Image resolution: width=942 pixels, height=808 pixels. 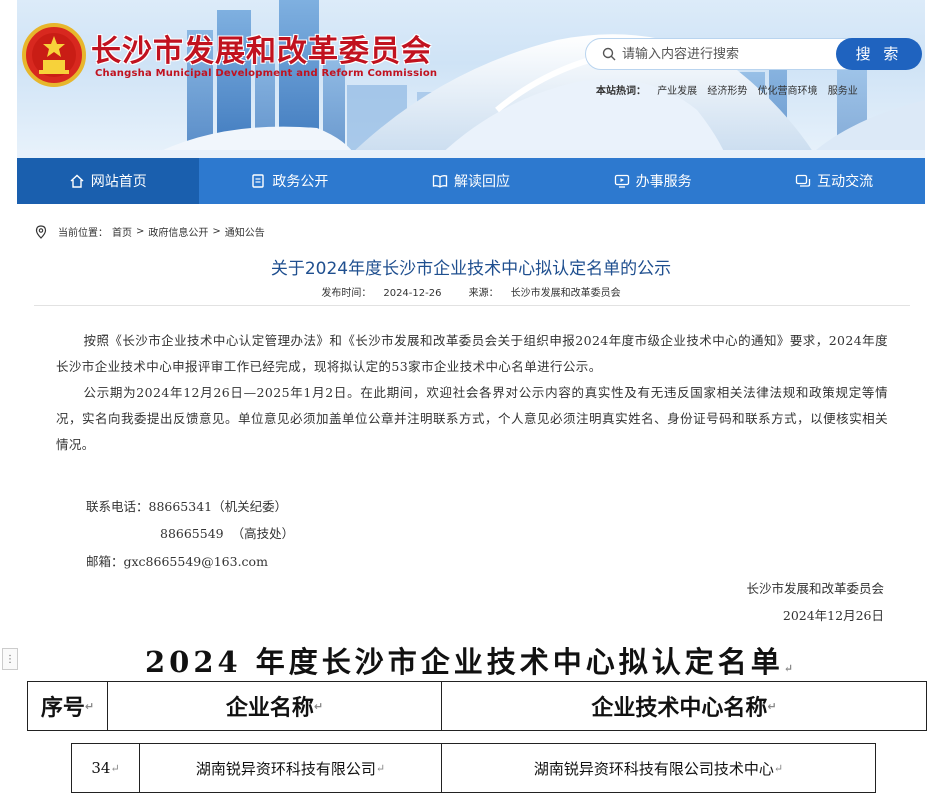 I want to click on header-label: 企业技术中心名称, so click(x=679, y=708).